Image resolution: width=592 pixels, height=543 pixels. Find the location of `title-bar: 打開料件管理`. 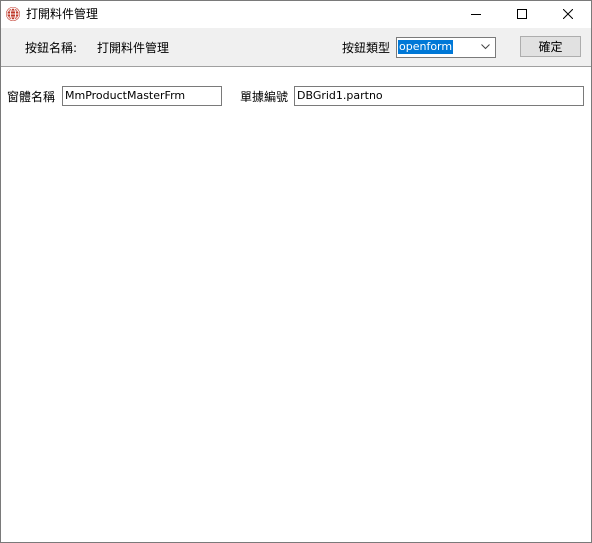

title-bar: 打開料件管理 is located at coordinates (296, 14).